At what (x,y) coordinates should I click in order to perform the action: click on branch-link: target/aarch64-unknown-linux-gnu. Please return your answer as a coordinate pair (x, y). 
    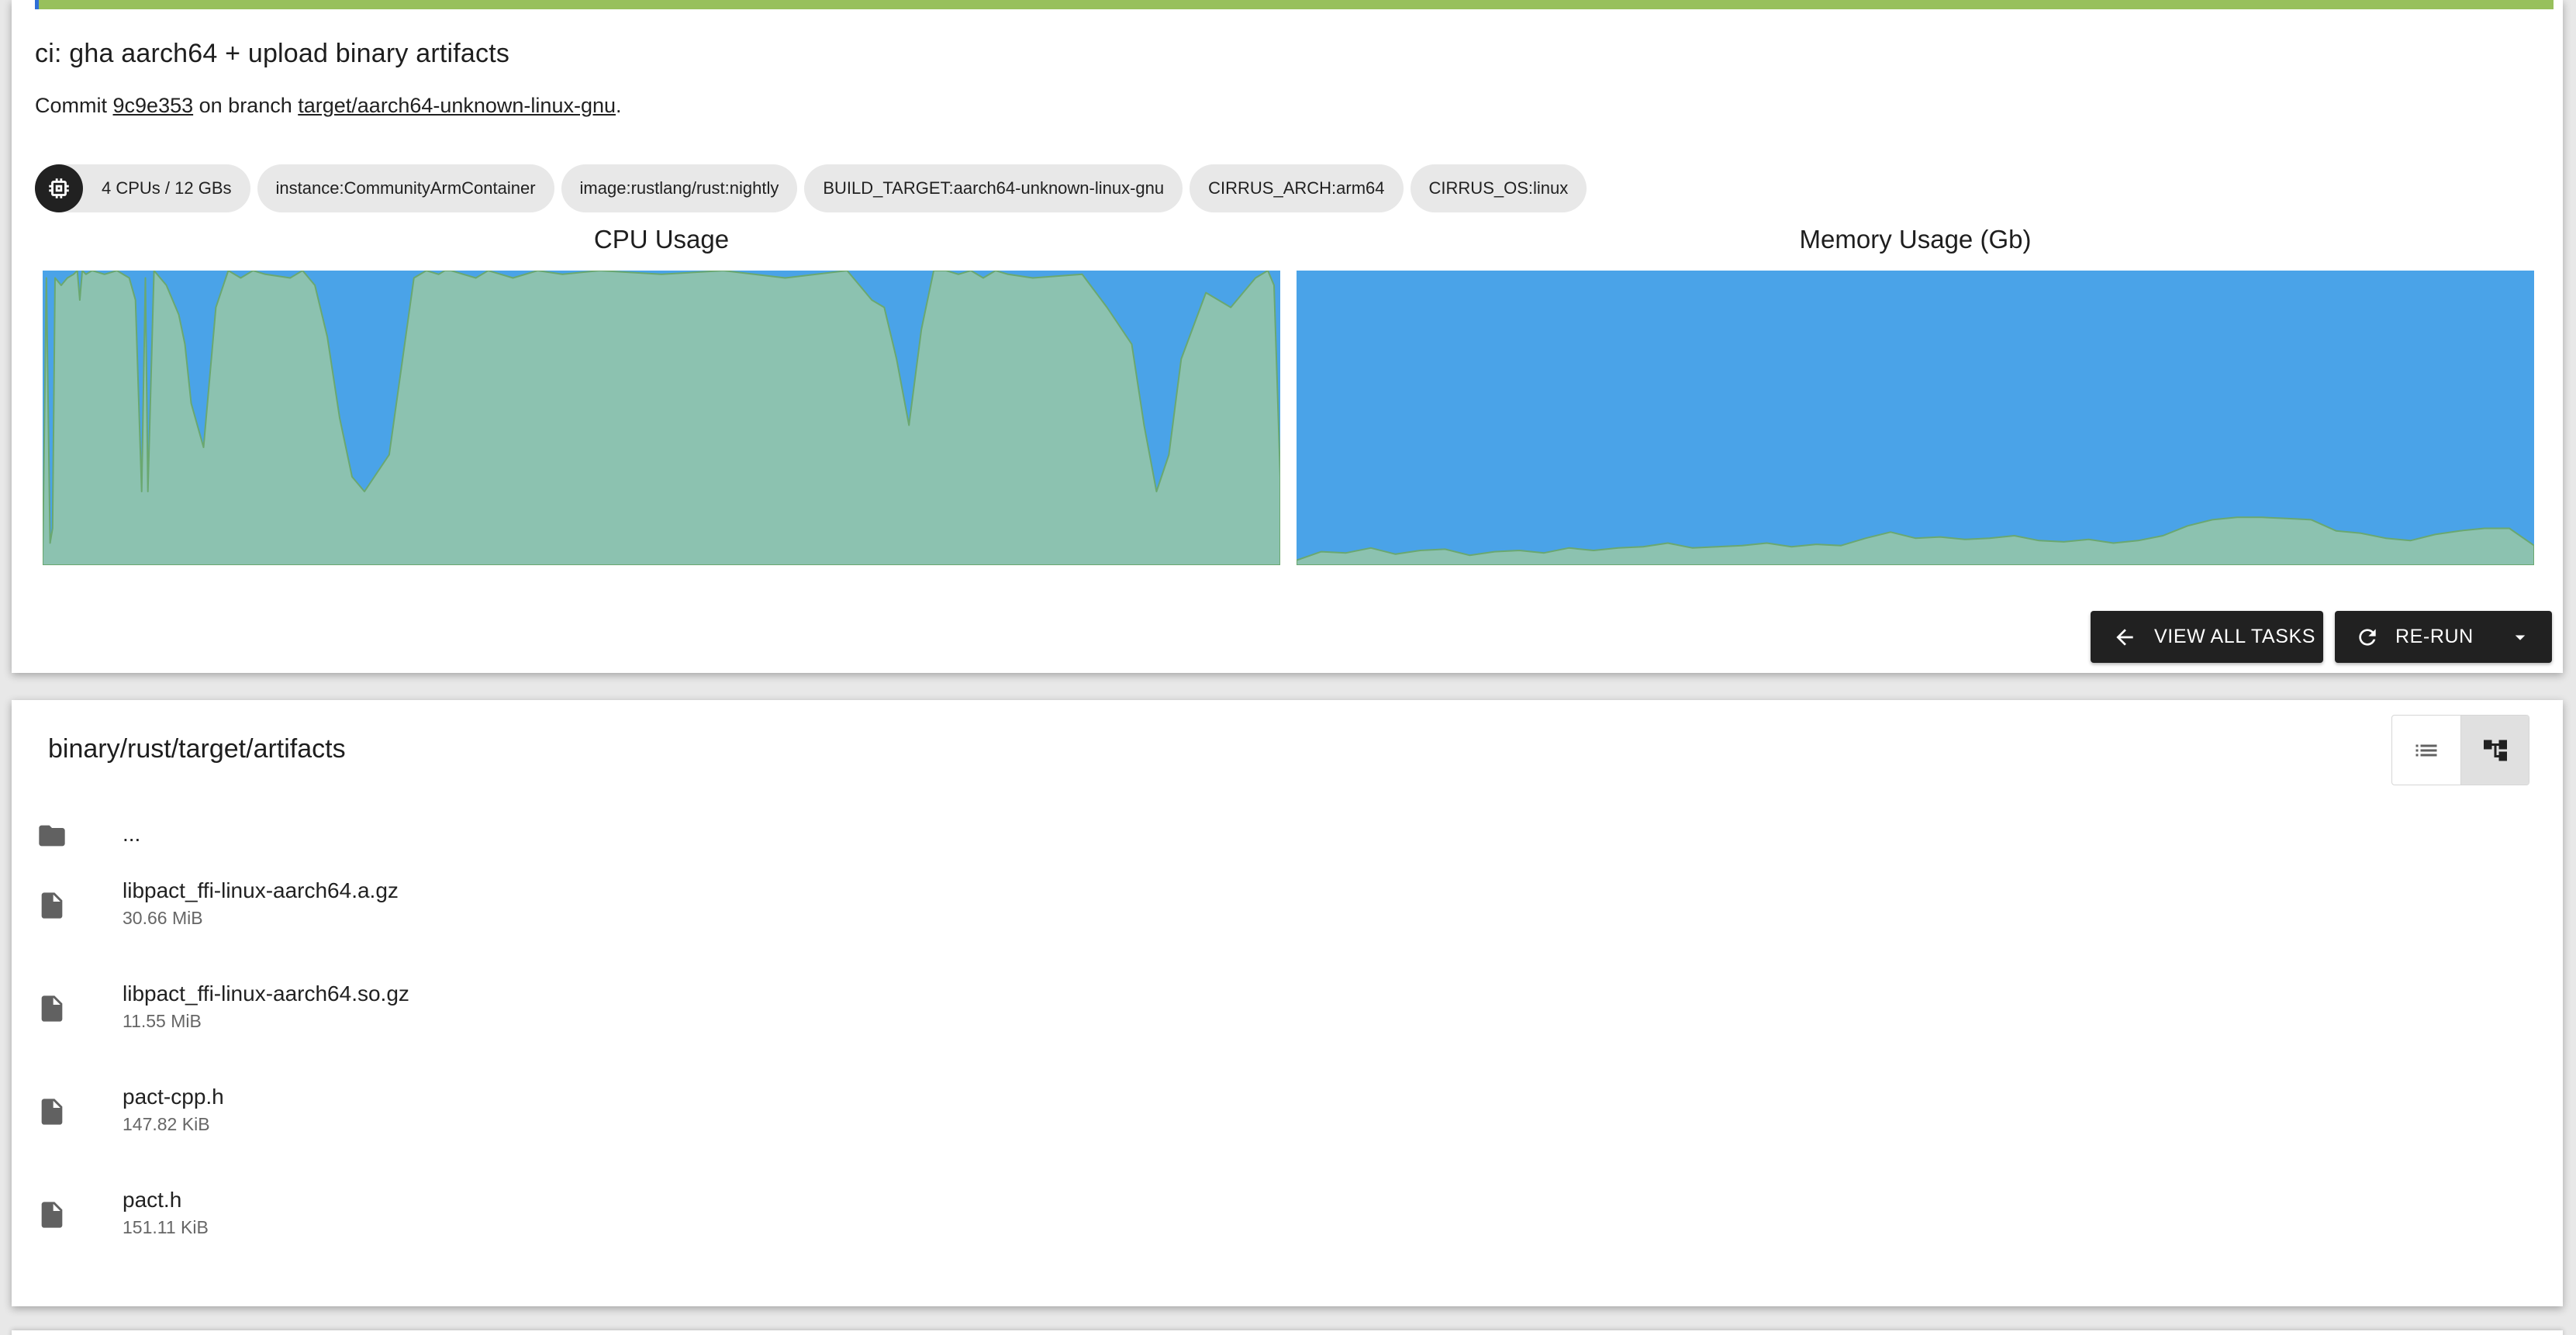
    Looking at the image, I should click on (457, 105).